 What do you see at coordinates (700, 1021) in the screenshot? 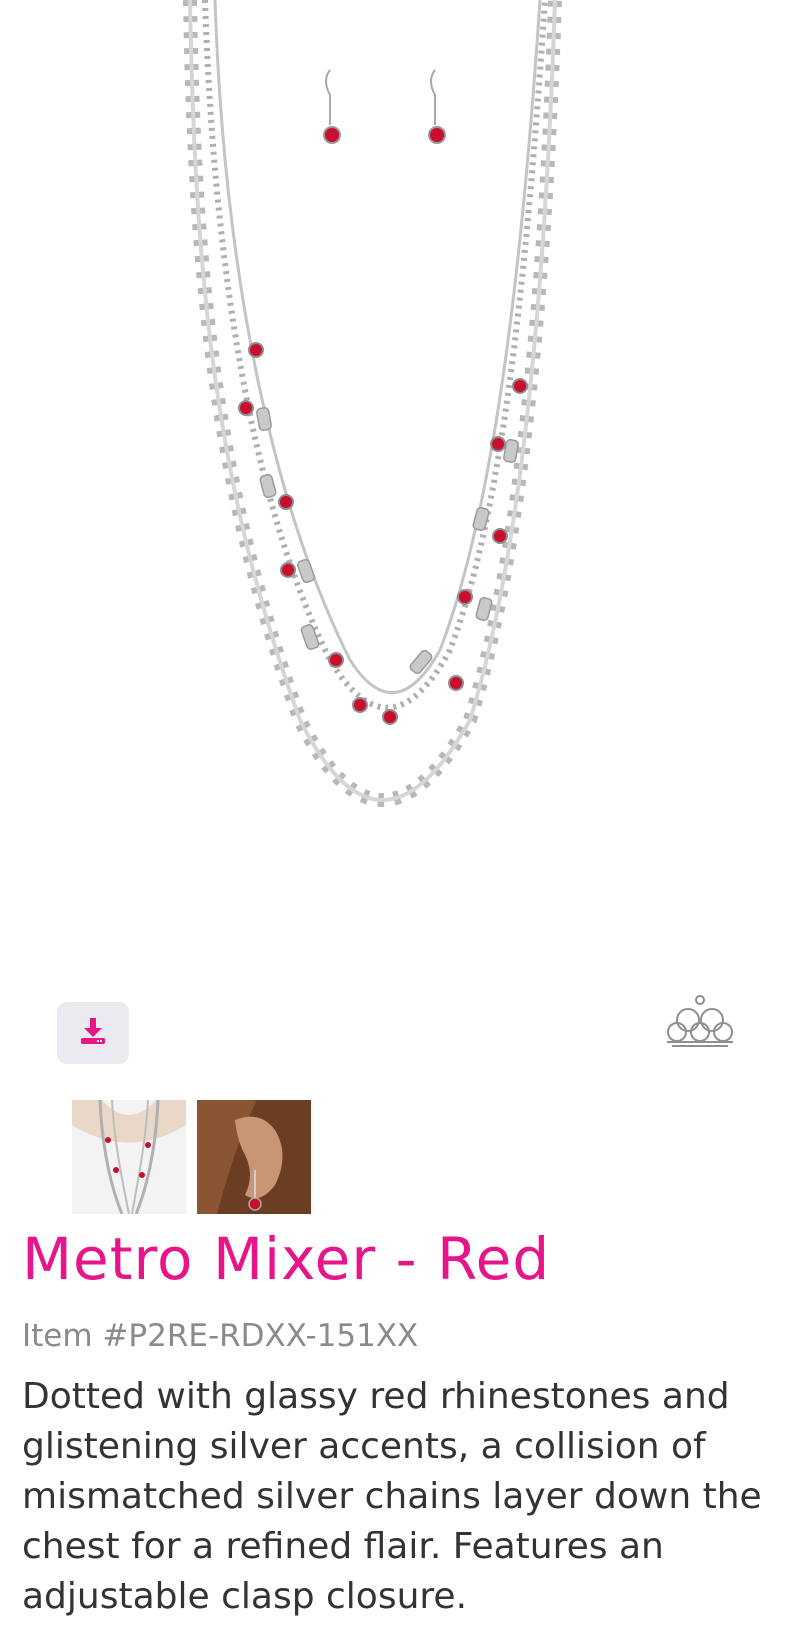
I see `crown-logo` at bounding box center [700, 1021].